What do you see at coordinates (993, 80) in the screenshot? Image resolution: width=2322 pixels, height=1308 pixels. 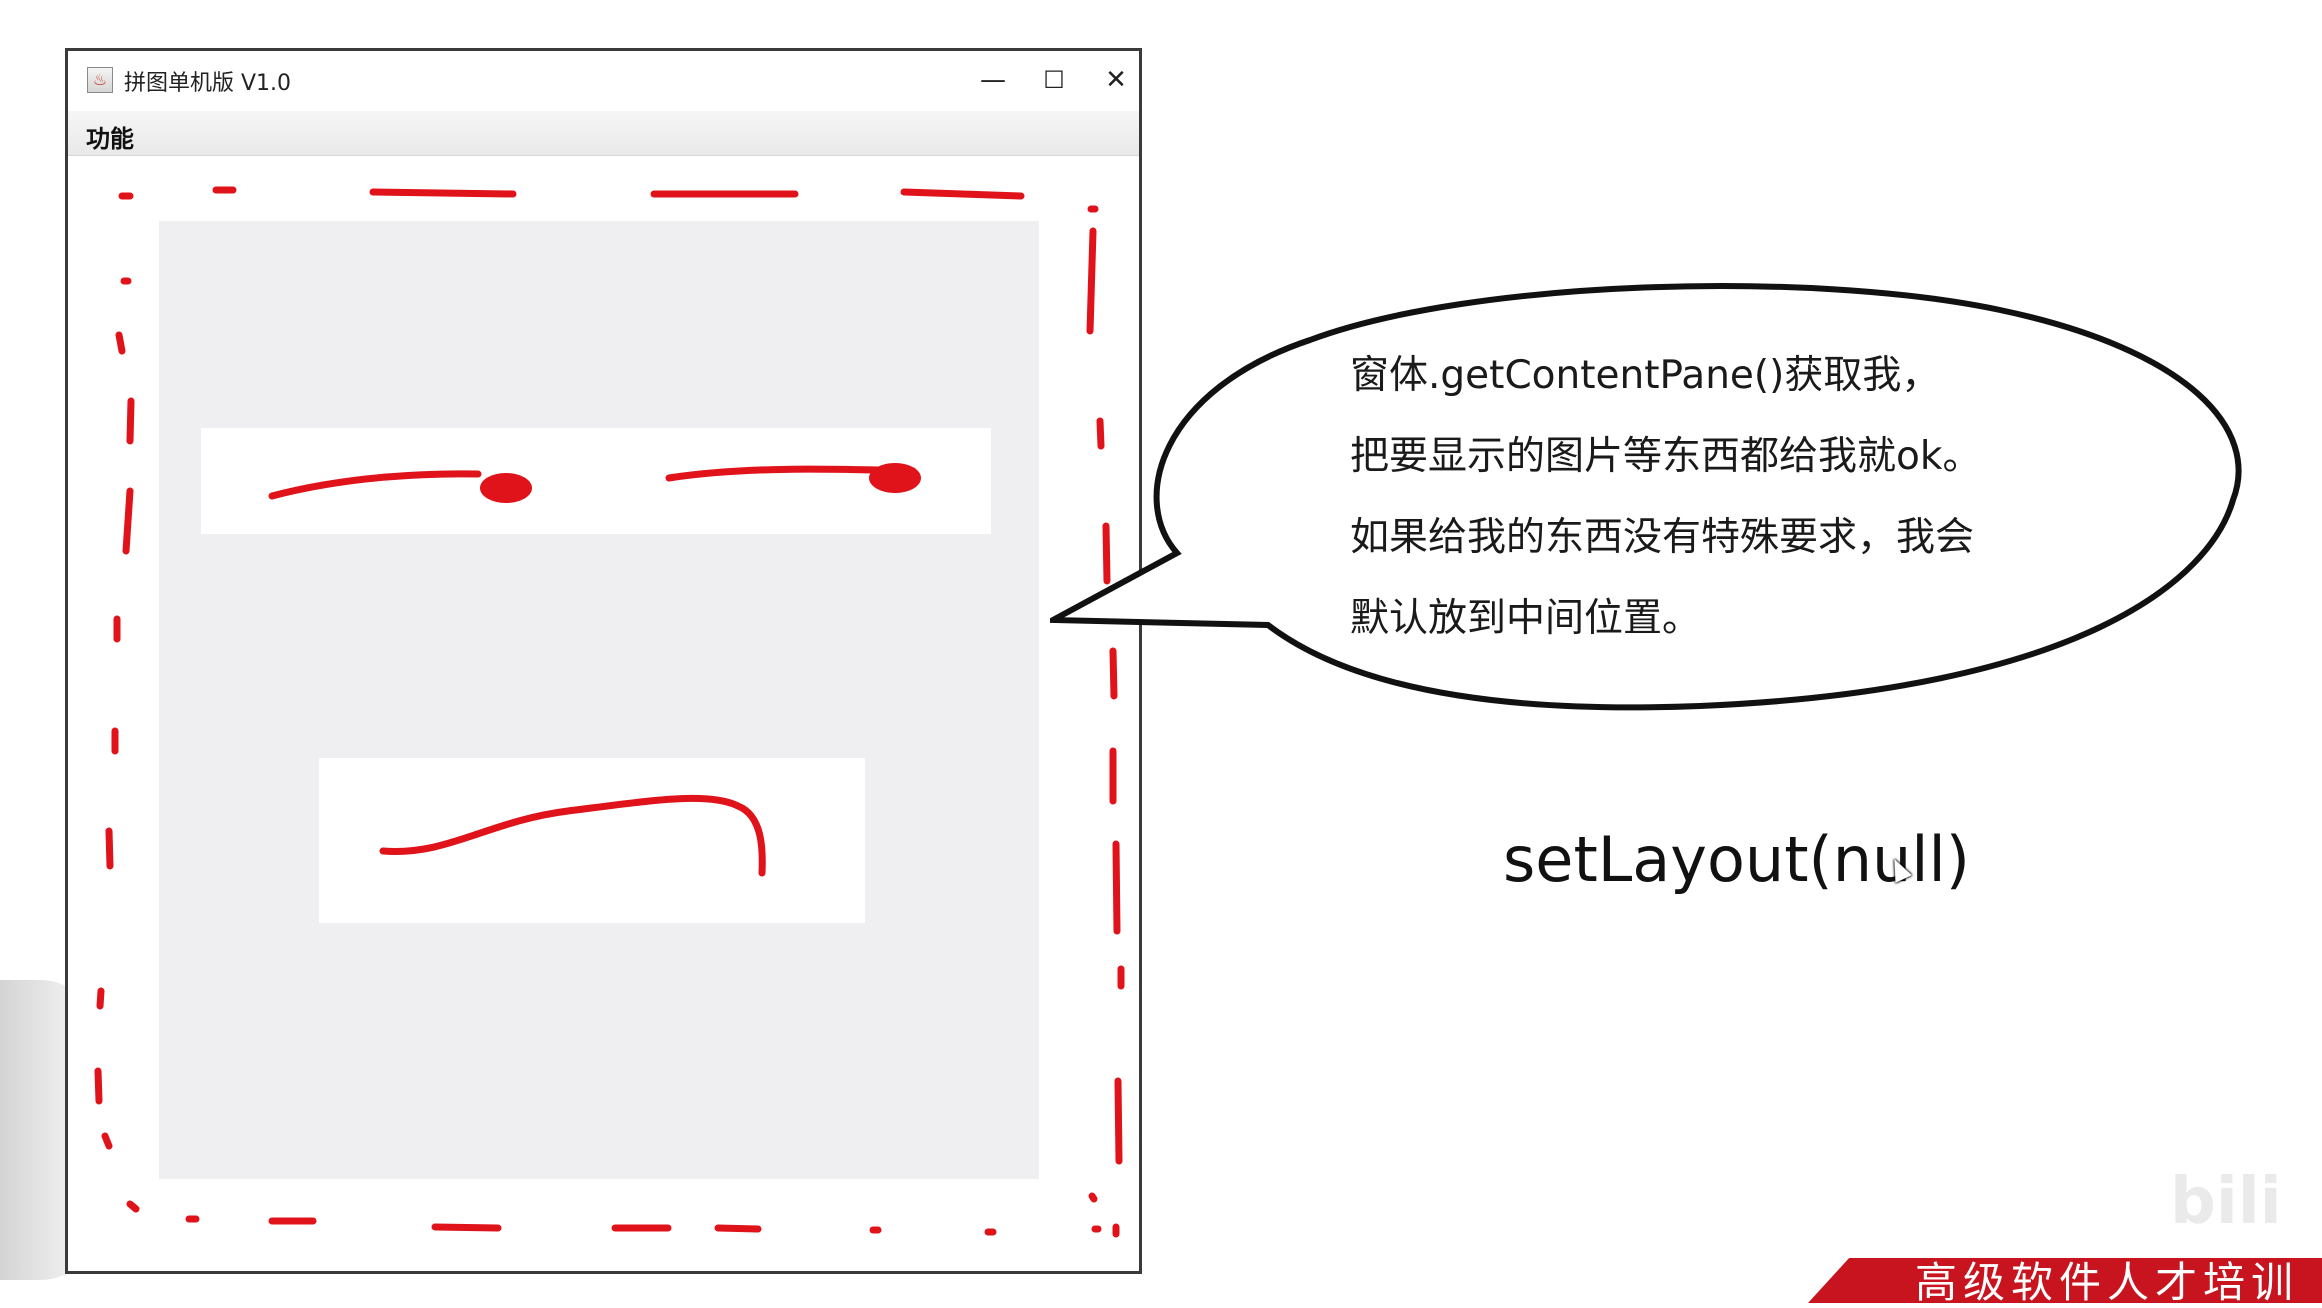 I see `minimize-button: —` at bounding box center [993, 80].